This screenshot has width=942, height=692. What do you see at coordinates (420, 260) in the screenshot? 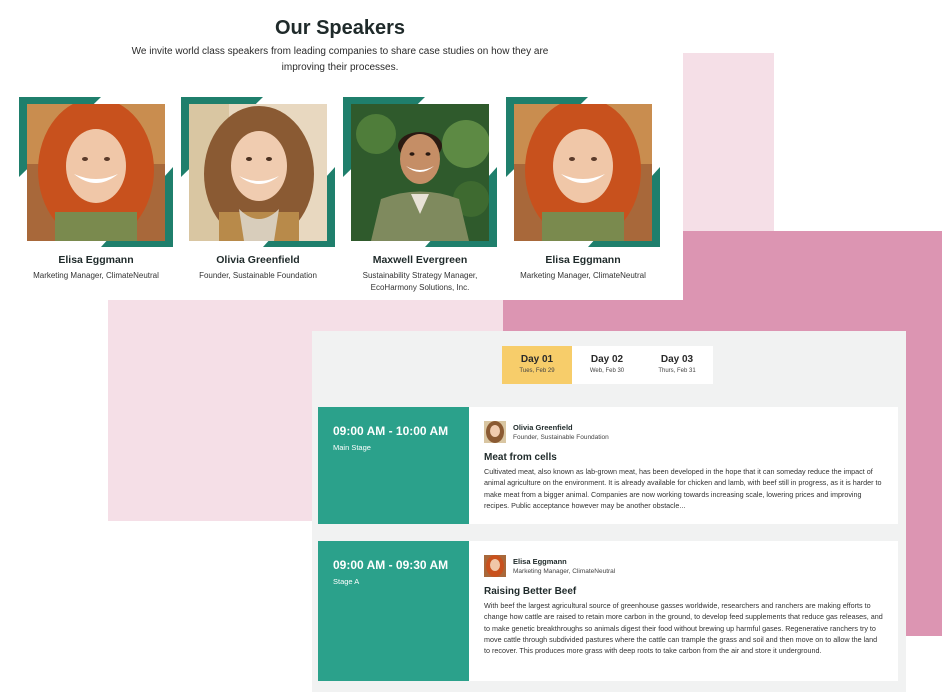
I see `speaker-name: Maxwell Evergreen` at bounding box center [420, 260].